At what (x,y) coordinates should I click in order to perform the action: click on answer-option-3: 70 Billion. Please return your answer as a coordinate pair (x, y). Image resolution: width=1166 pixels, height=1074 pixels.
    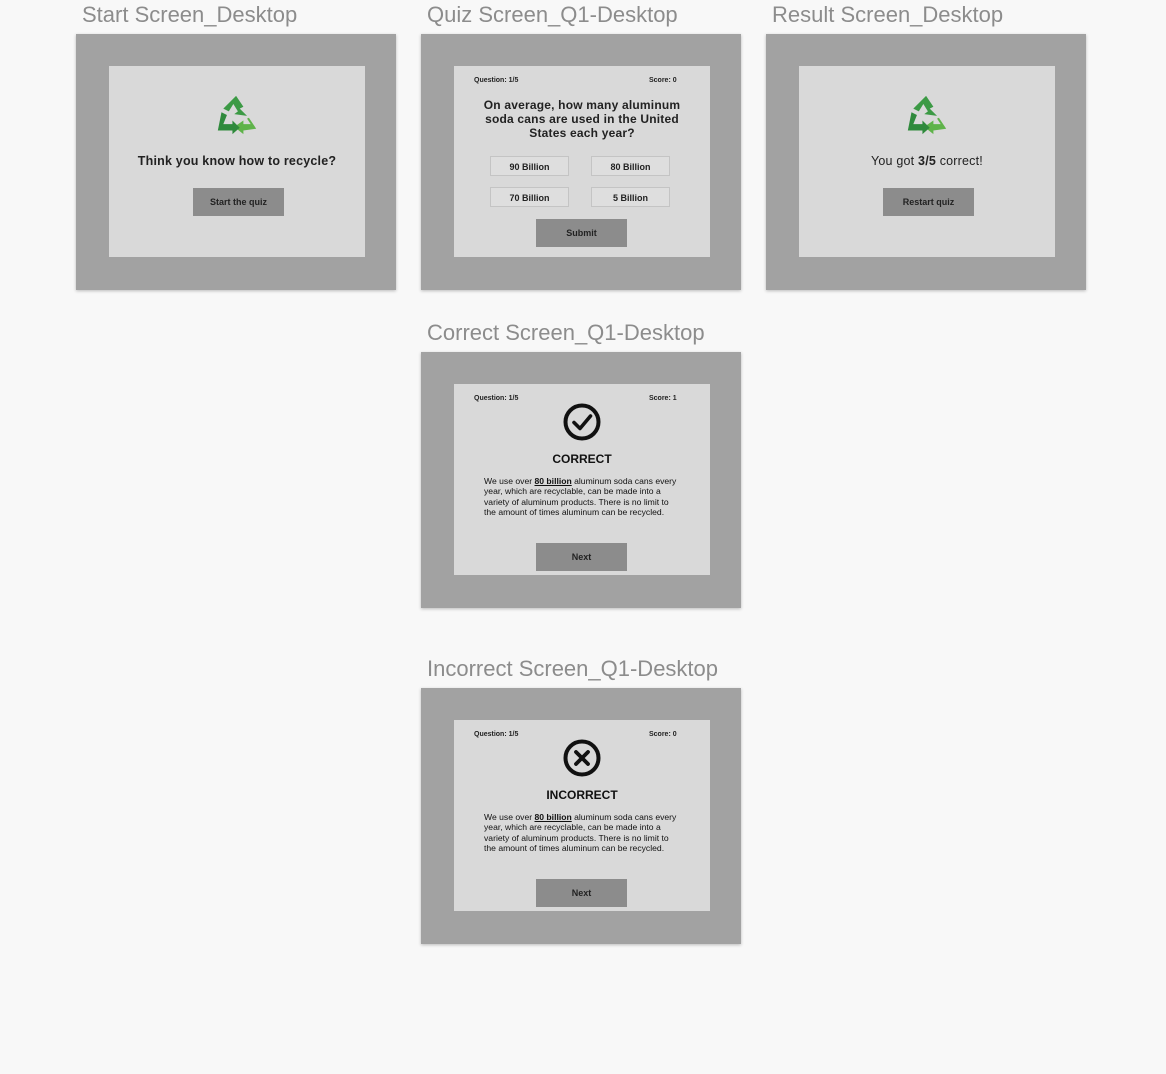
    Looking at the image, I should click on (529, 197).